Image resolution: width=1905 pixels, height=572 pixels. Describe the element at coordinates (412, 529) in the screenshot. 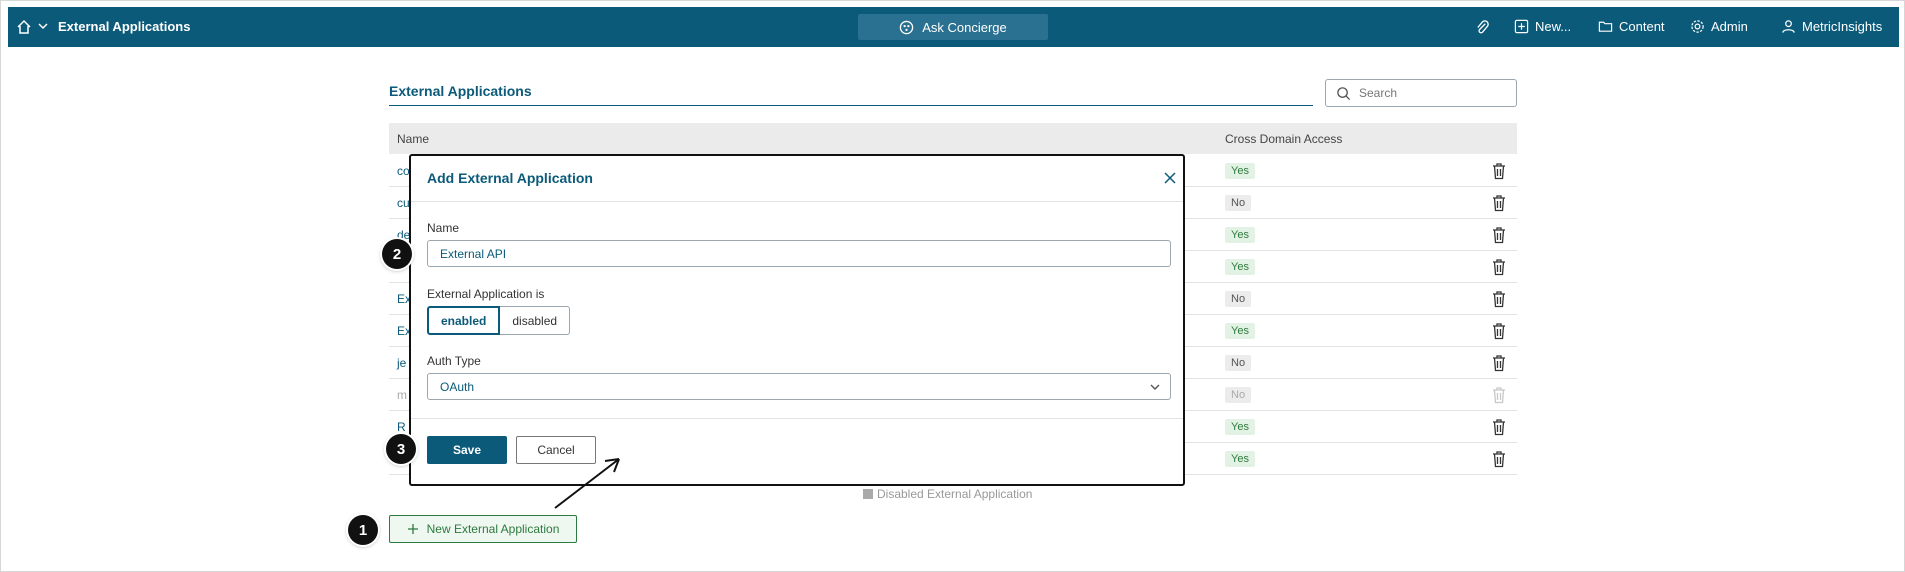

I see `plus-icon` at that location.